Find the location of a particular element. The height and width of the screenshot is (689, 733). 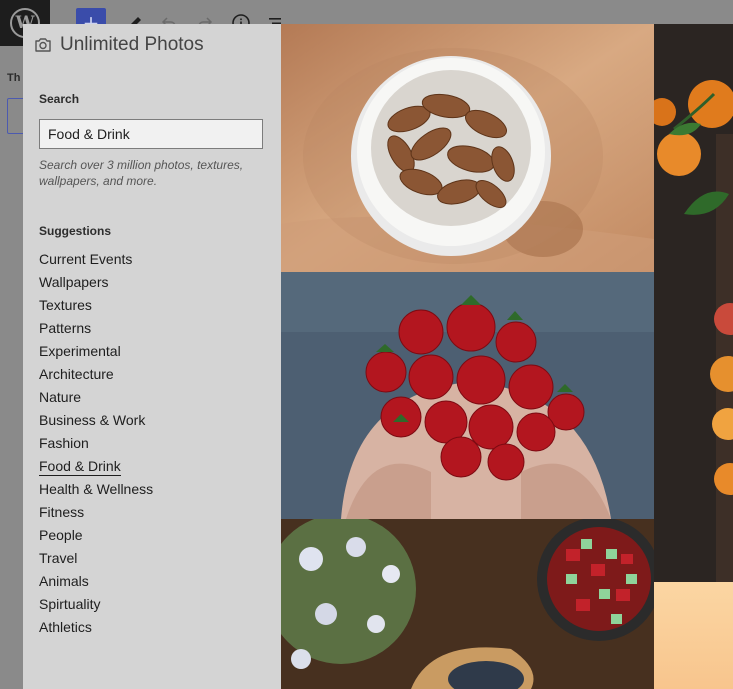

suggestions-label: Suggestions is located at coordinates (75, 231).